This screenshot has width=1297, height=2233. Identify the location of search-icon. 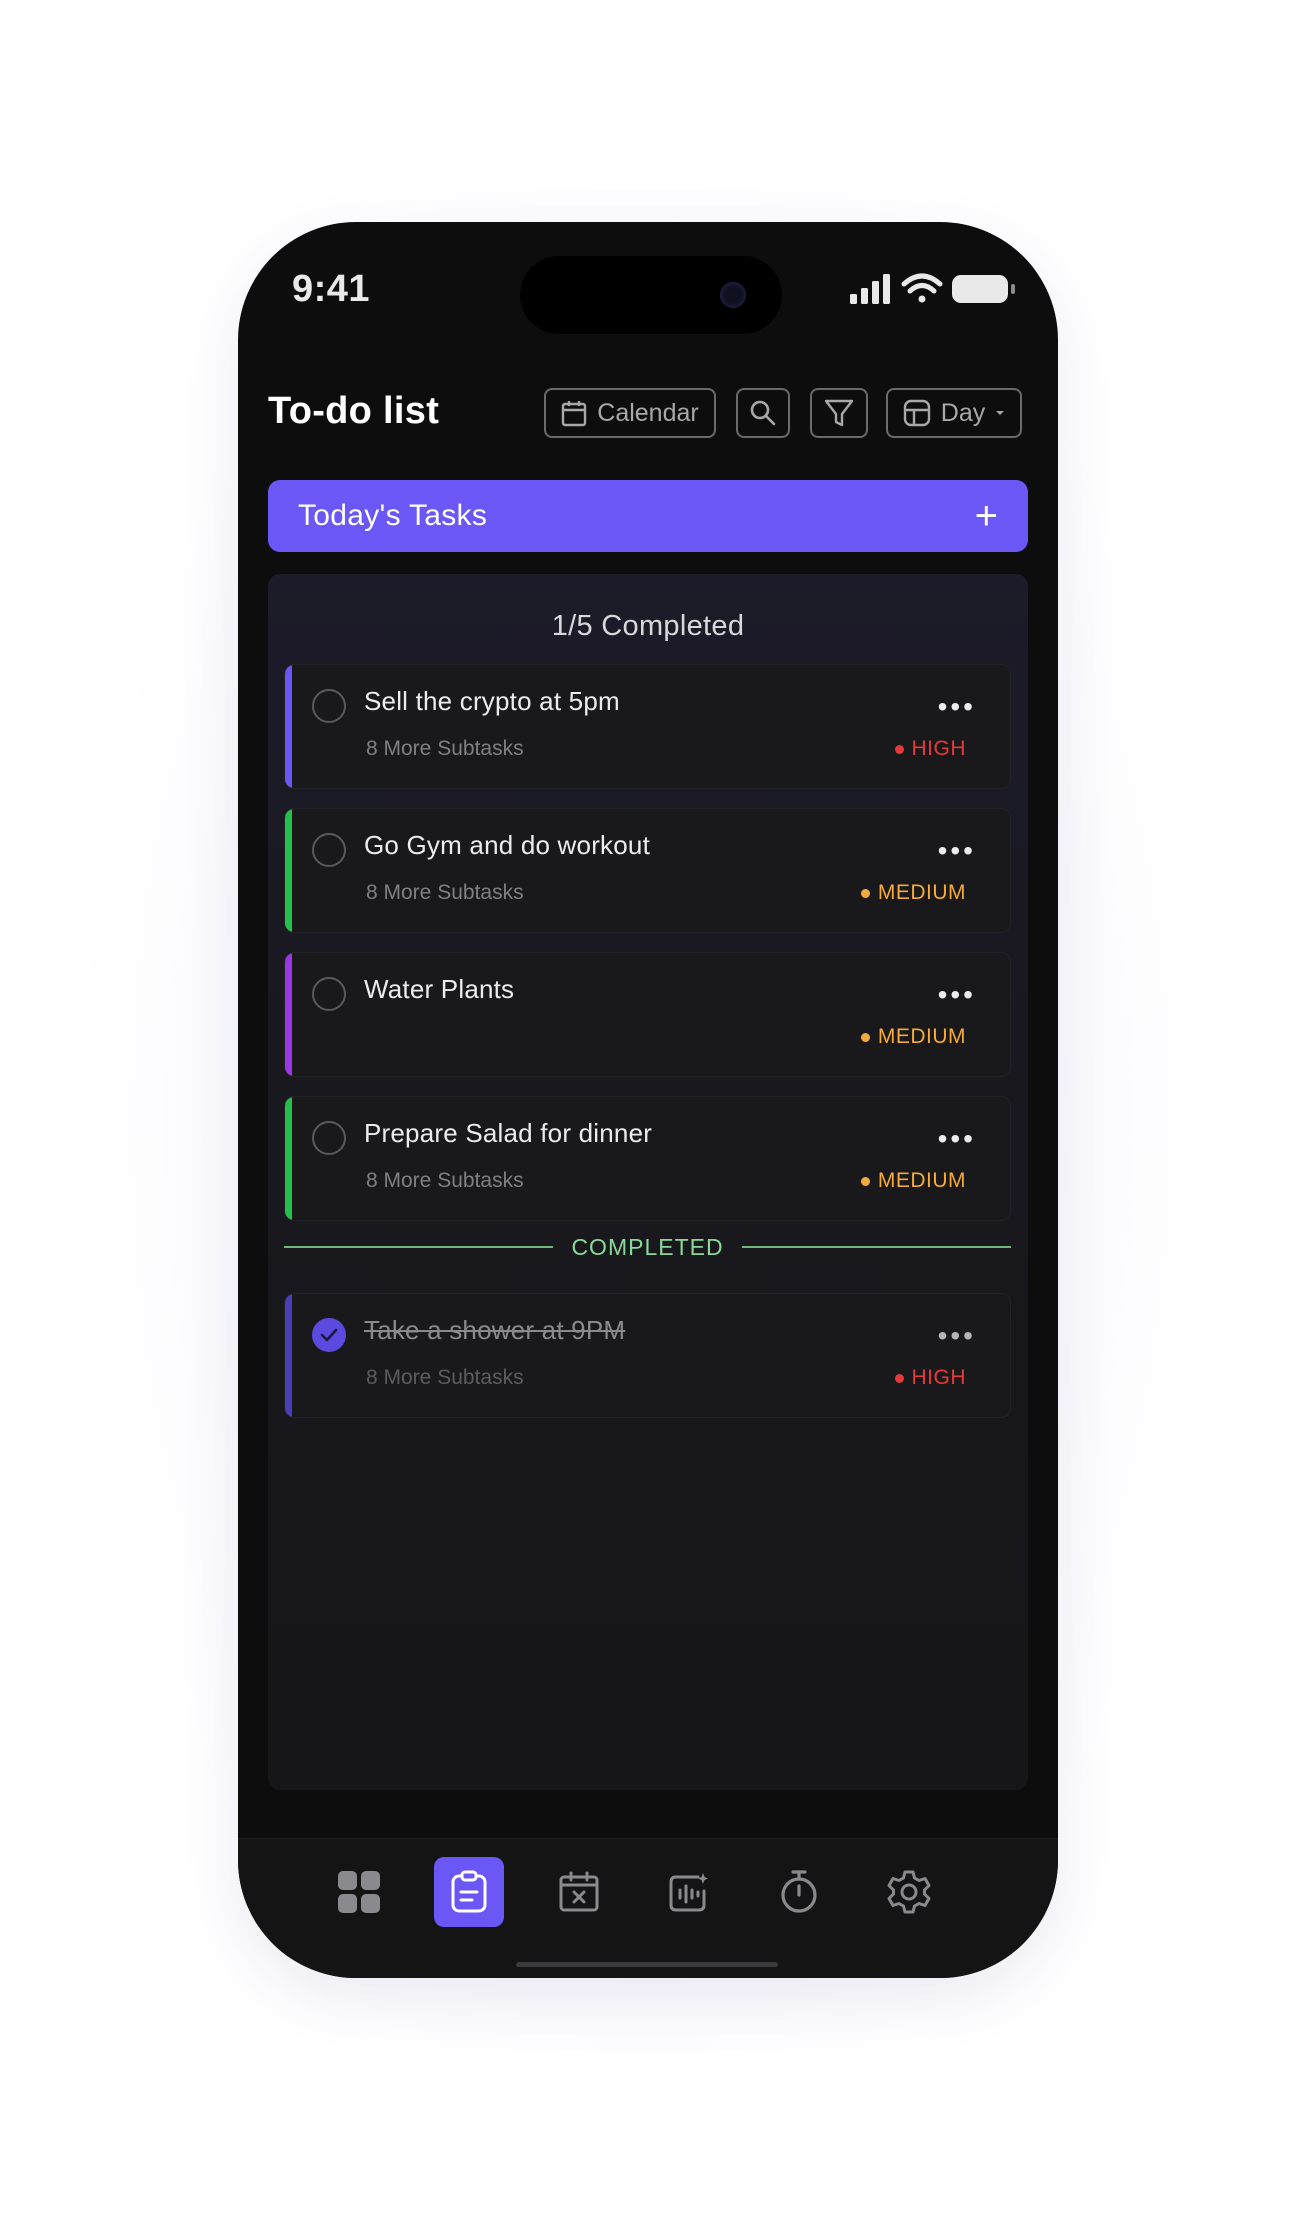
(763, 413).